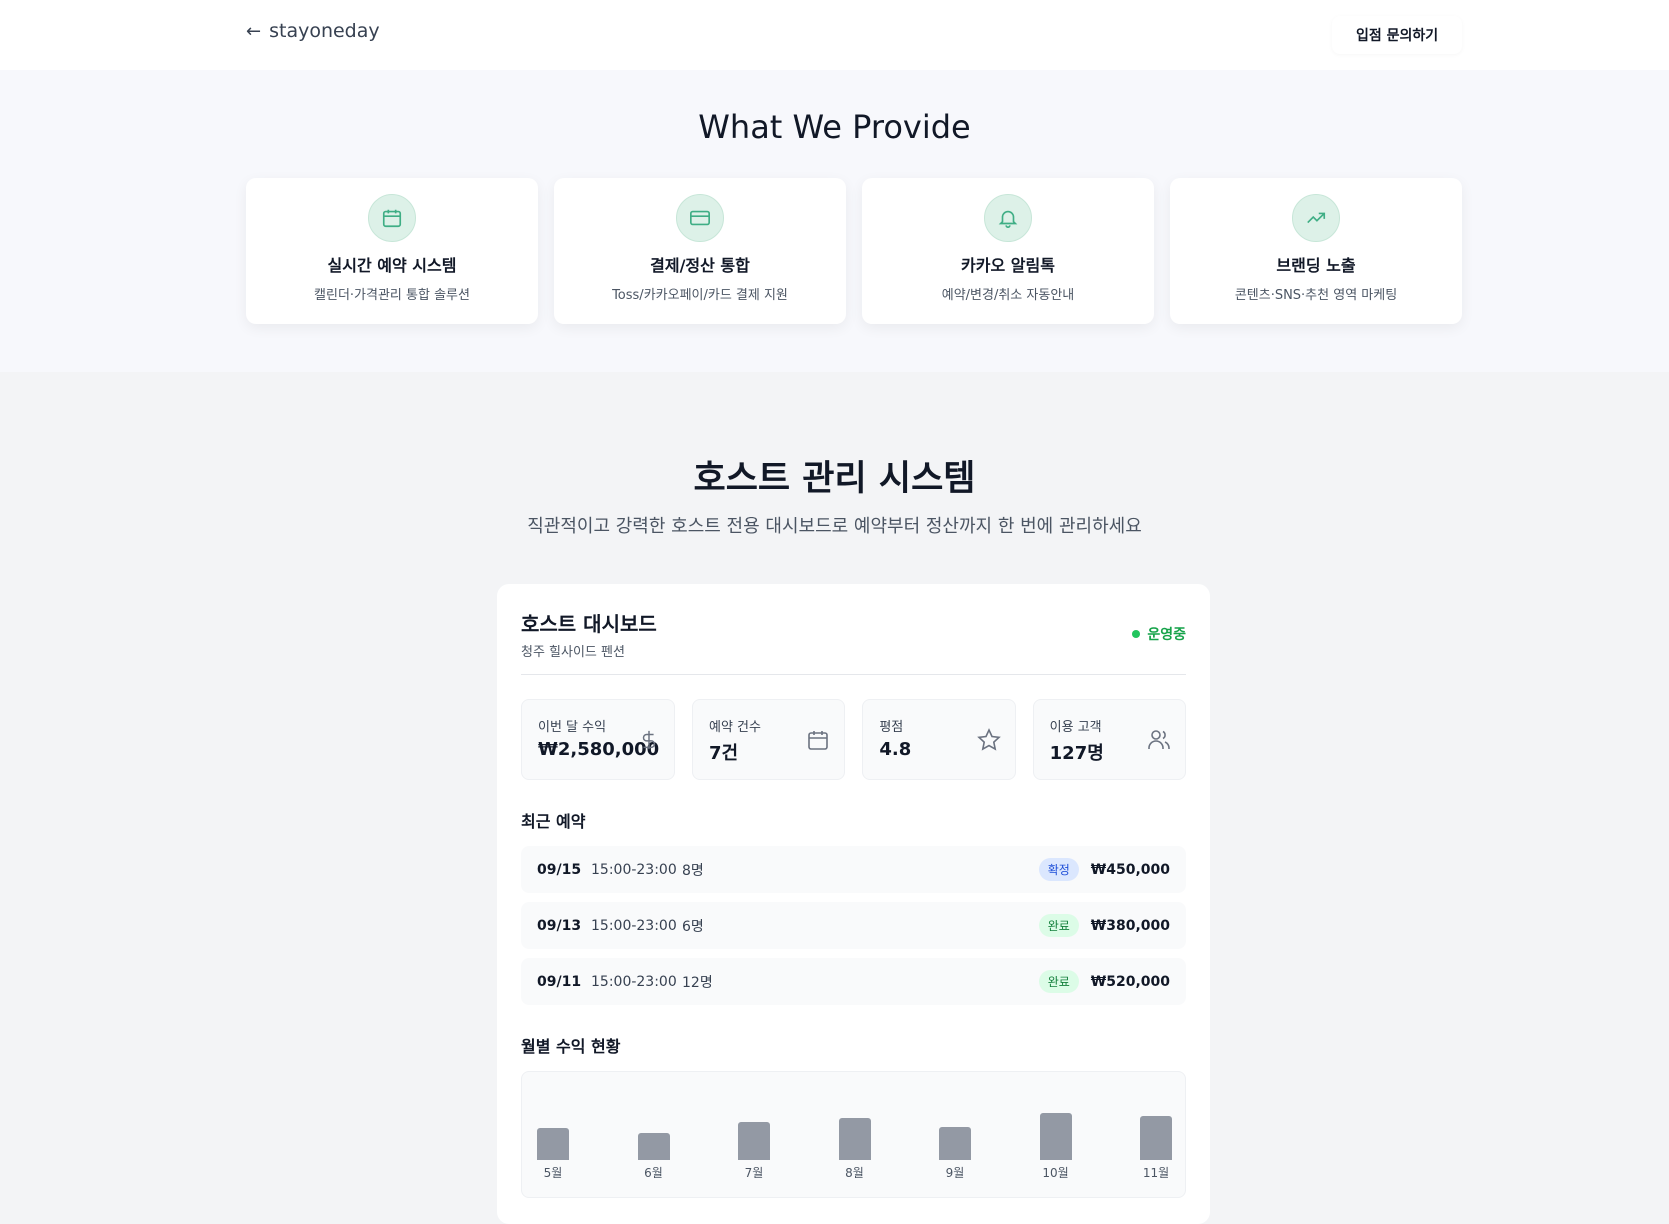 Image resolution: width=1669 pixels, height=1224 pixels. Describe the element at coordinates (1159, 742) in the screenshot. I see `users-icon` at that location.